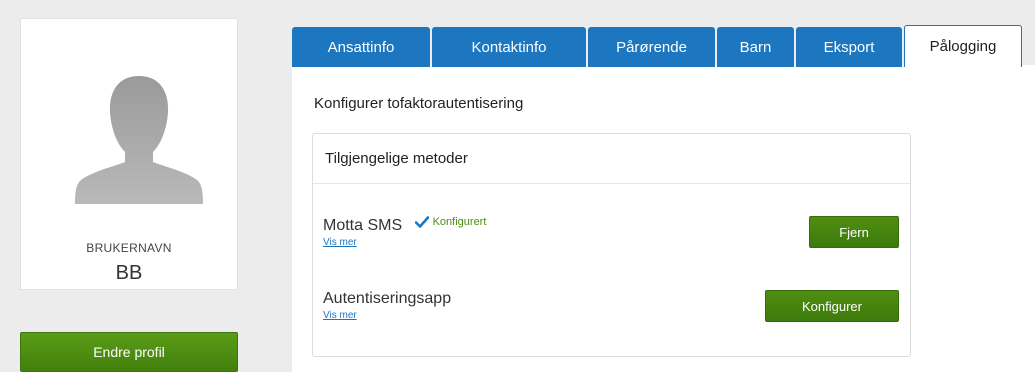  What do you see at coordinates (421, 222) in the screenshot?
I see `checkmark-icon` at bounding box center [421, 222].